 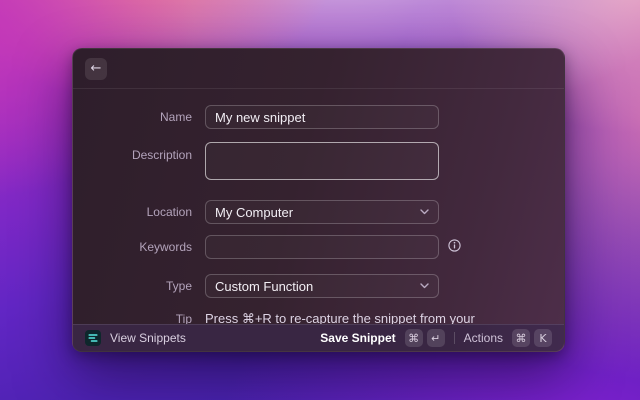 I want to click on form-row-description: Description, so click(x=256, y=161).